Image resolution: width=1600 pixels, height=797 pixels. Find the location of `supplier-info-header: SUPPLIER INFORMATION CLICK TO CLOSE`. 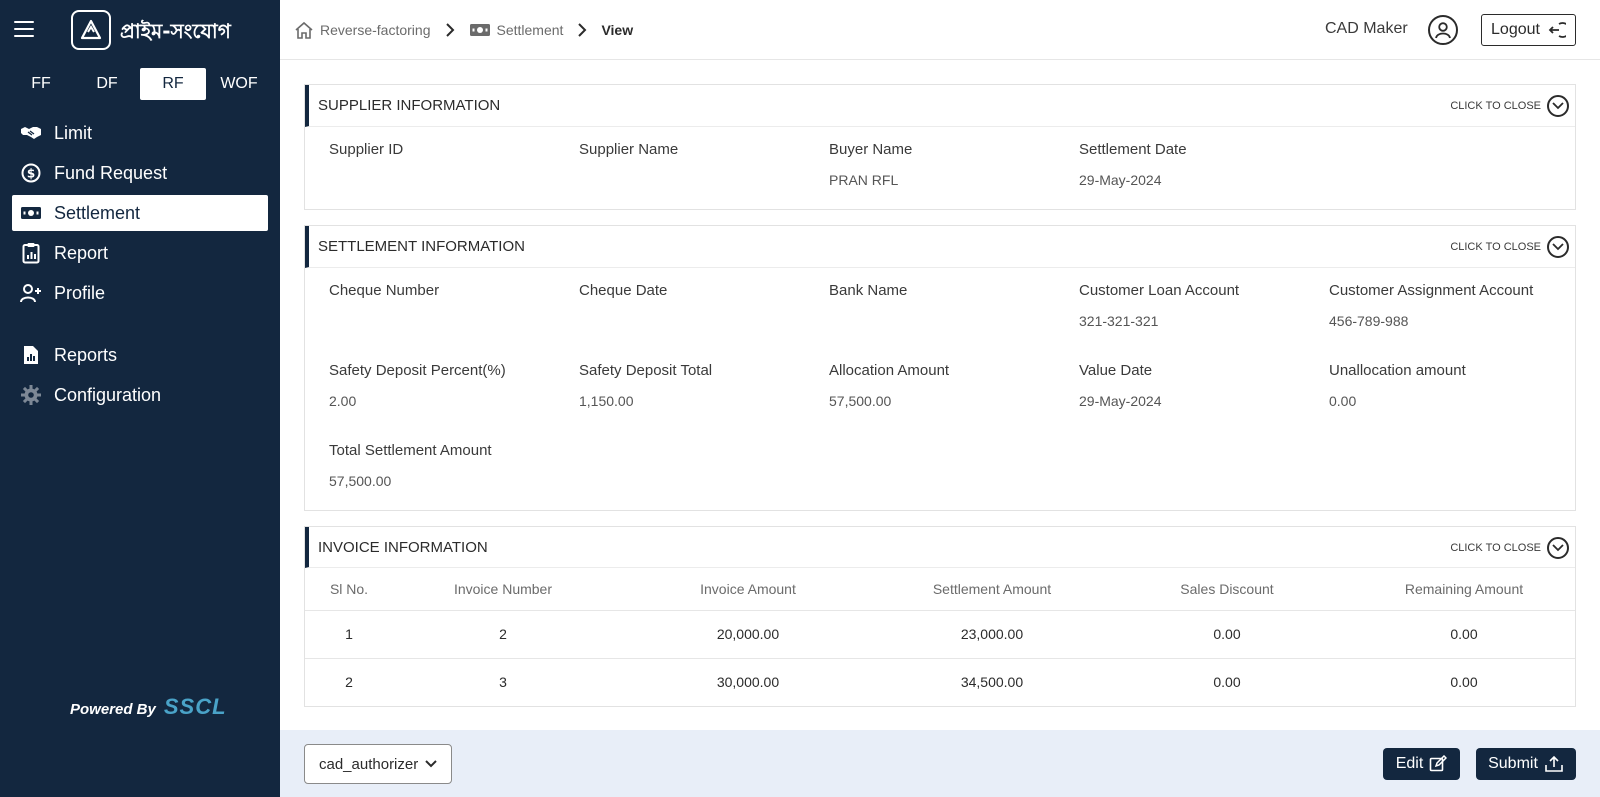

supplier-info-header: SUPPLIER INFORMATION CLICK TO CLOSE is located at coordinates (940, 106).